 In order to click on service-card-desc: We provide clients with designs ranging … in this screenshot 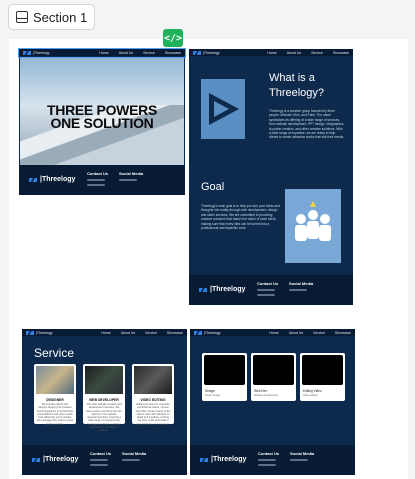, I will do `click(55, 414)`.